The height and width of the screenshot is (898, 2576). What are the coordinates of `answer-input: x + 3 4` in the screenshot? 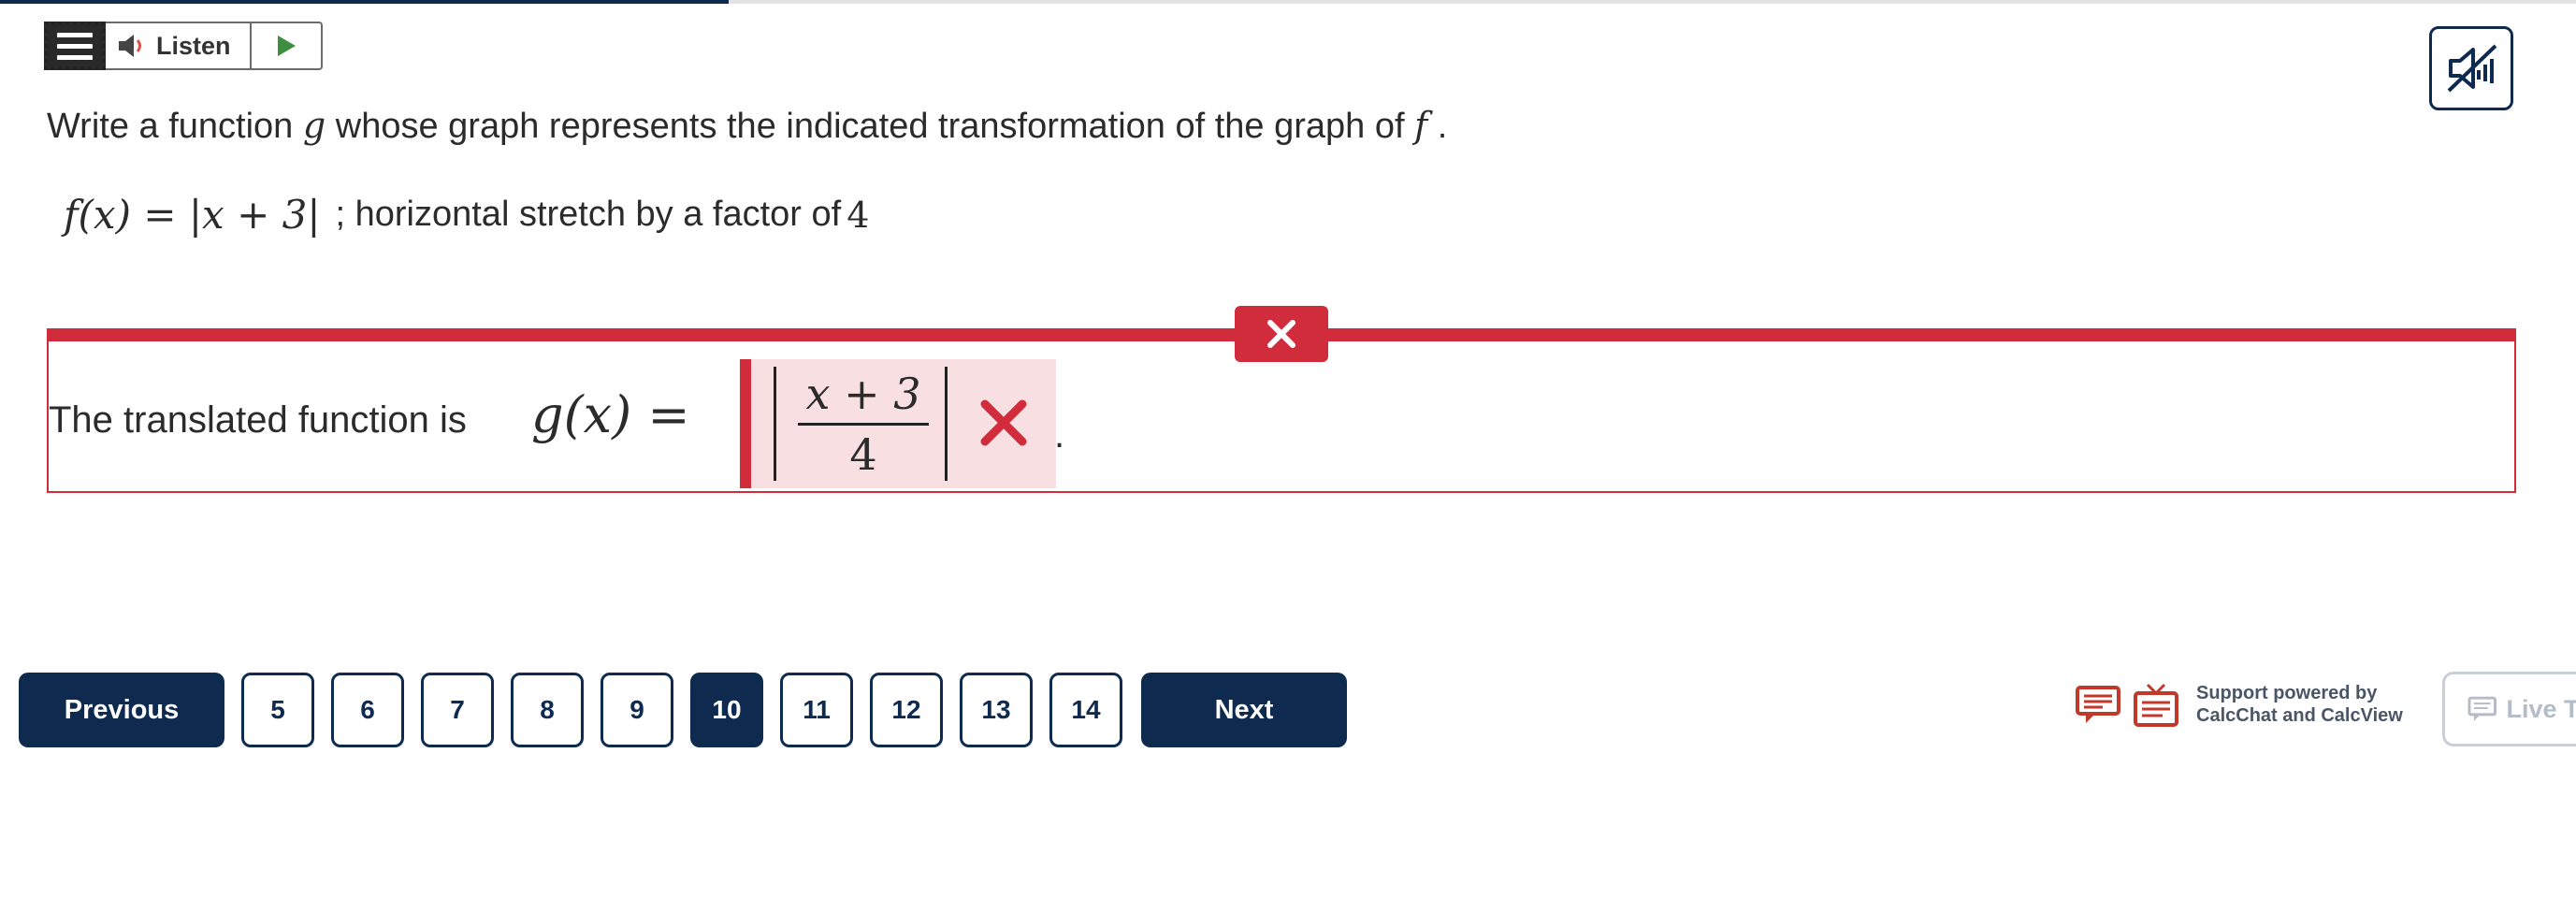 It's located at (898, 424).